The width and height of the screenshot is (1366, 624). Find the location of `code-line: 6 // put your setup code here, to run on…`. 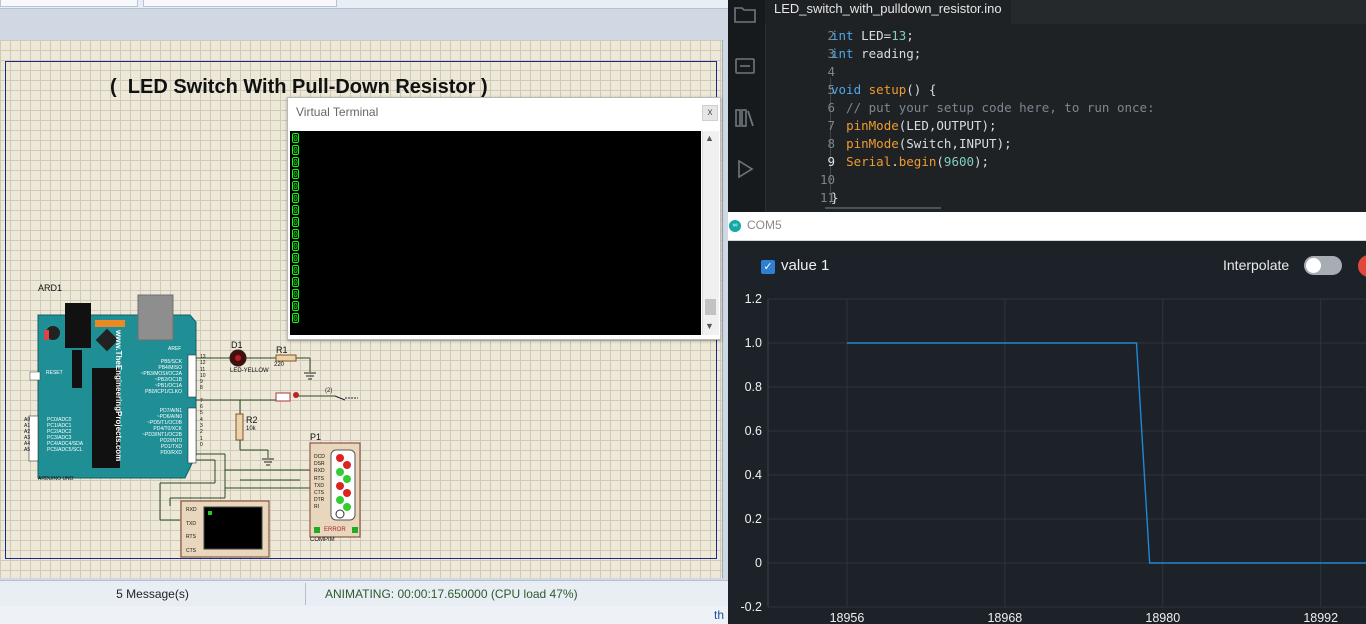

code-line: 6 // put your setup code here, to run on… is located at coordinates (1065, 108).